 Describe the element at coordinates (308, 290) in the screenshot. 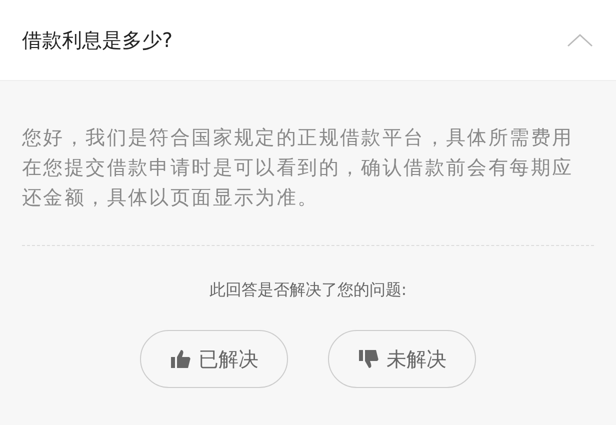

I see `feedback-prompt: 此回答是否解决了您的问题:` at that location.